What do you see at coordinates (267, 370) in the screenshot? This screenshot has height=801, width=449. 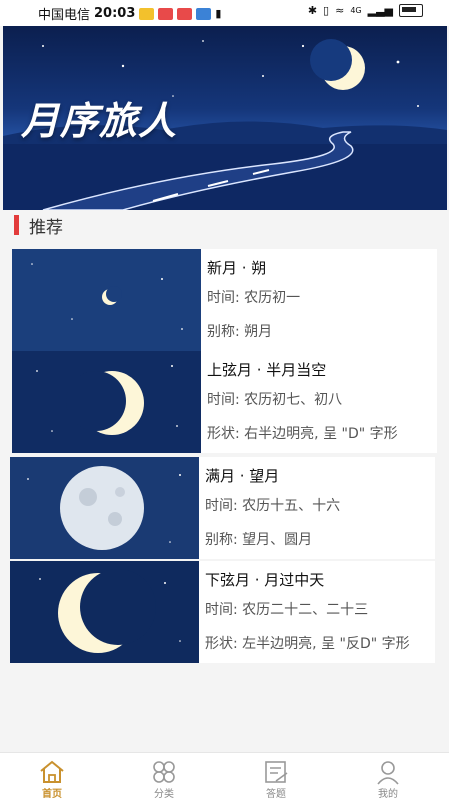 I see `card-title: 上弦月 · 半月当空` at bounding box center [267, 370].